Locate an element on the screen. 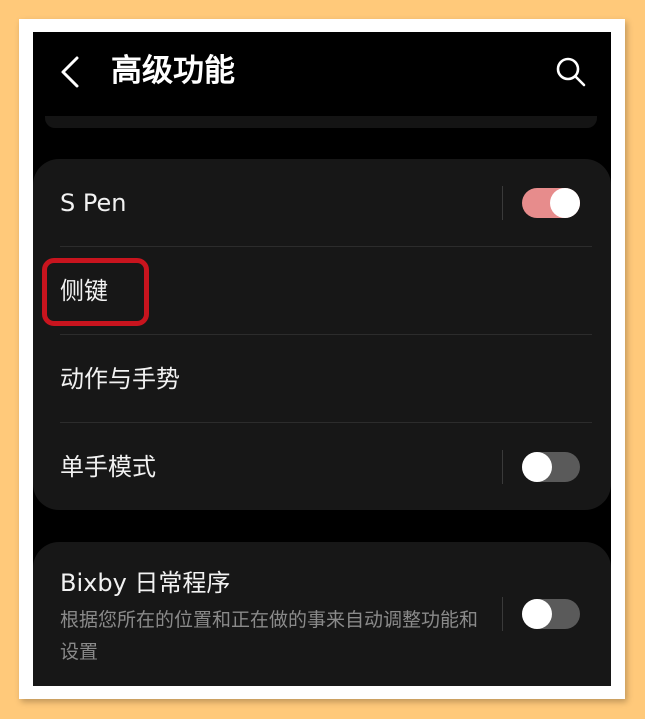 Image resolution: width=645 pixels, height=719 pixels. app-bar: 高级功能 is located at coordinates (322, 72).